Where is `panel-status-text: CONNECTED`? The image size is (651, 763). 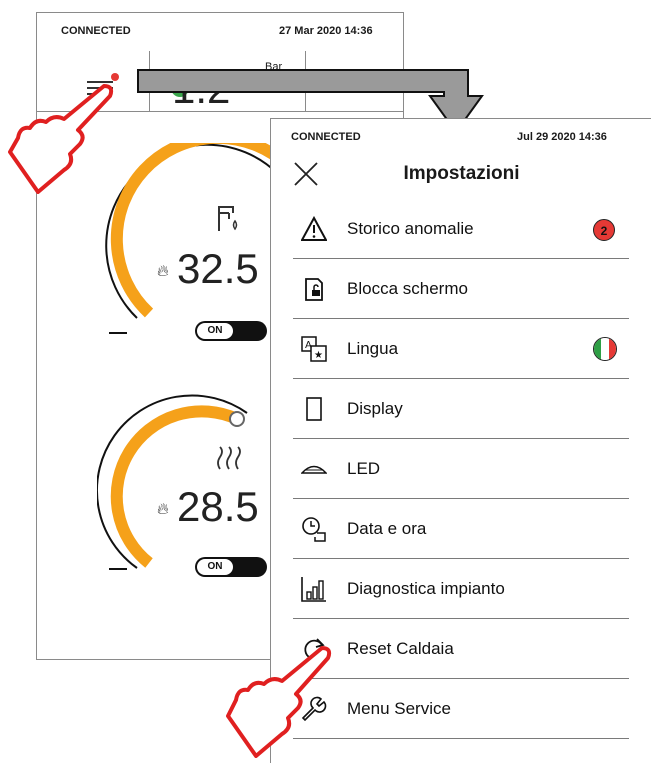 panel-status-text: CONNECTED is located at coordinates (326, 137).